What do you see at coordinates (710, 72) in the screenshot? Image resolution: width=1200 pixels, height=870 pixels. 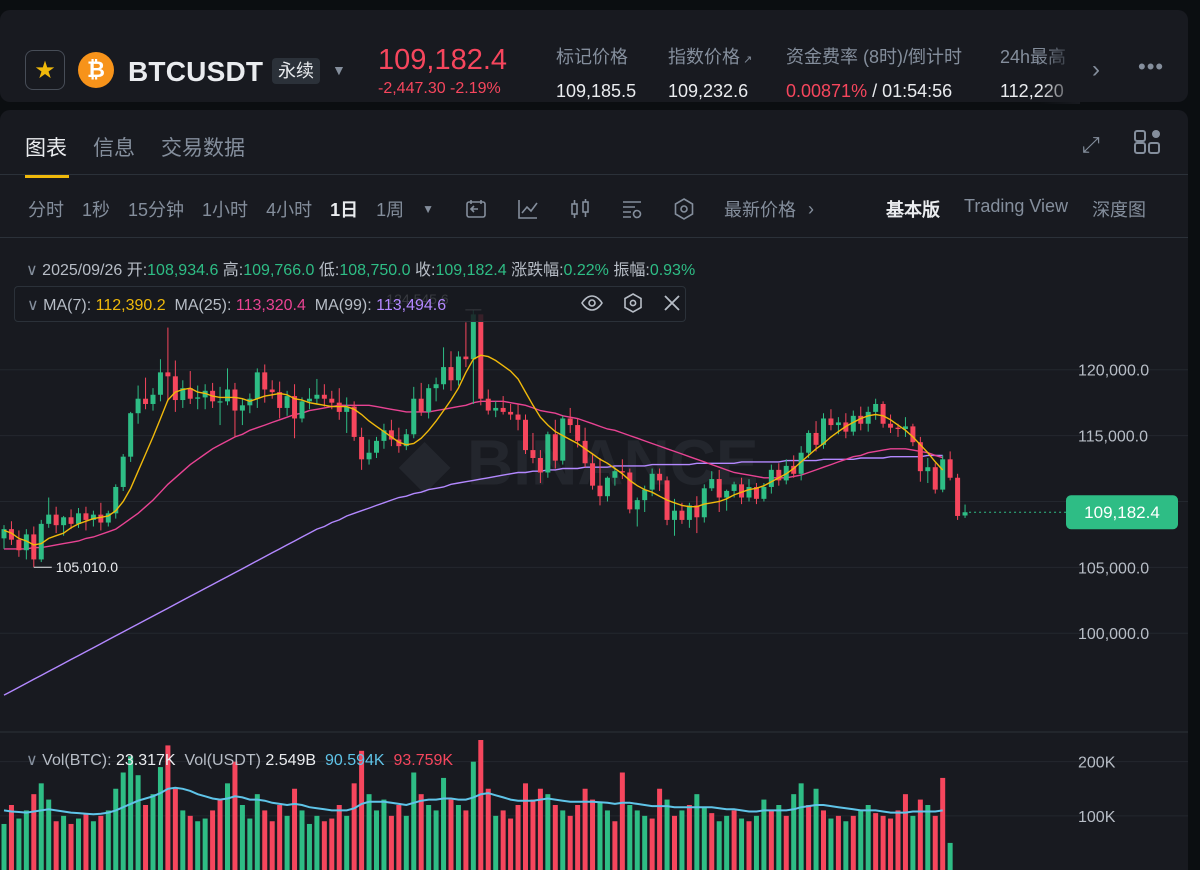 I see `stat-index-price: 指数价格 ↗ 109,232.6` at bounding box center [710, 72].